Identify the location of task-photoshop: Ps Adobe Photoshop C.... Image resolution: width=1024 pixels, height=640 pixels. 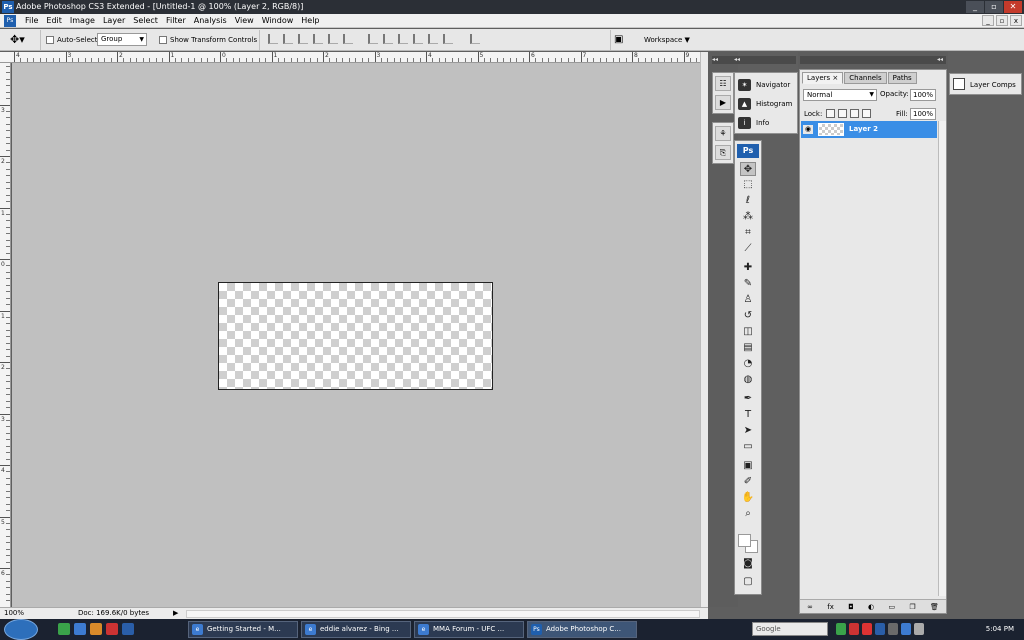
(582, 629).